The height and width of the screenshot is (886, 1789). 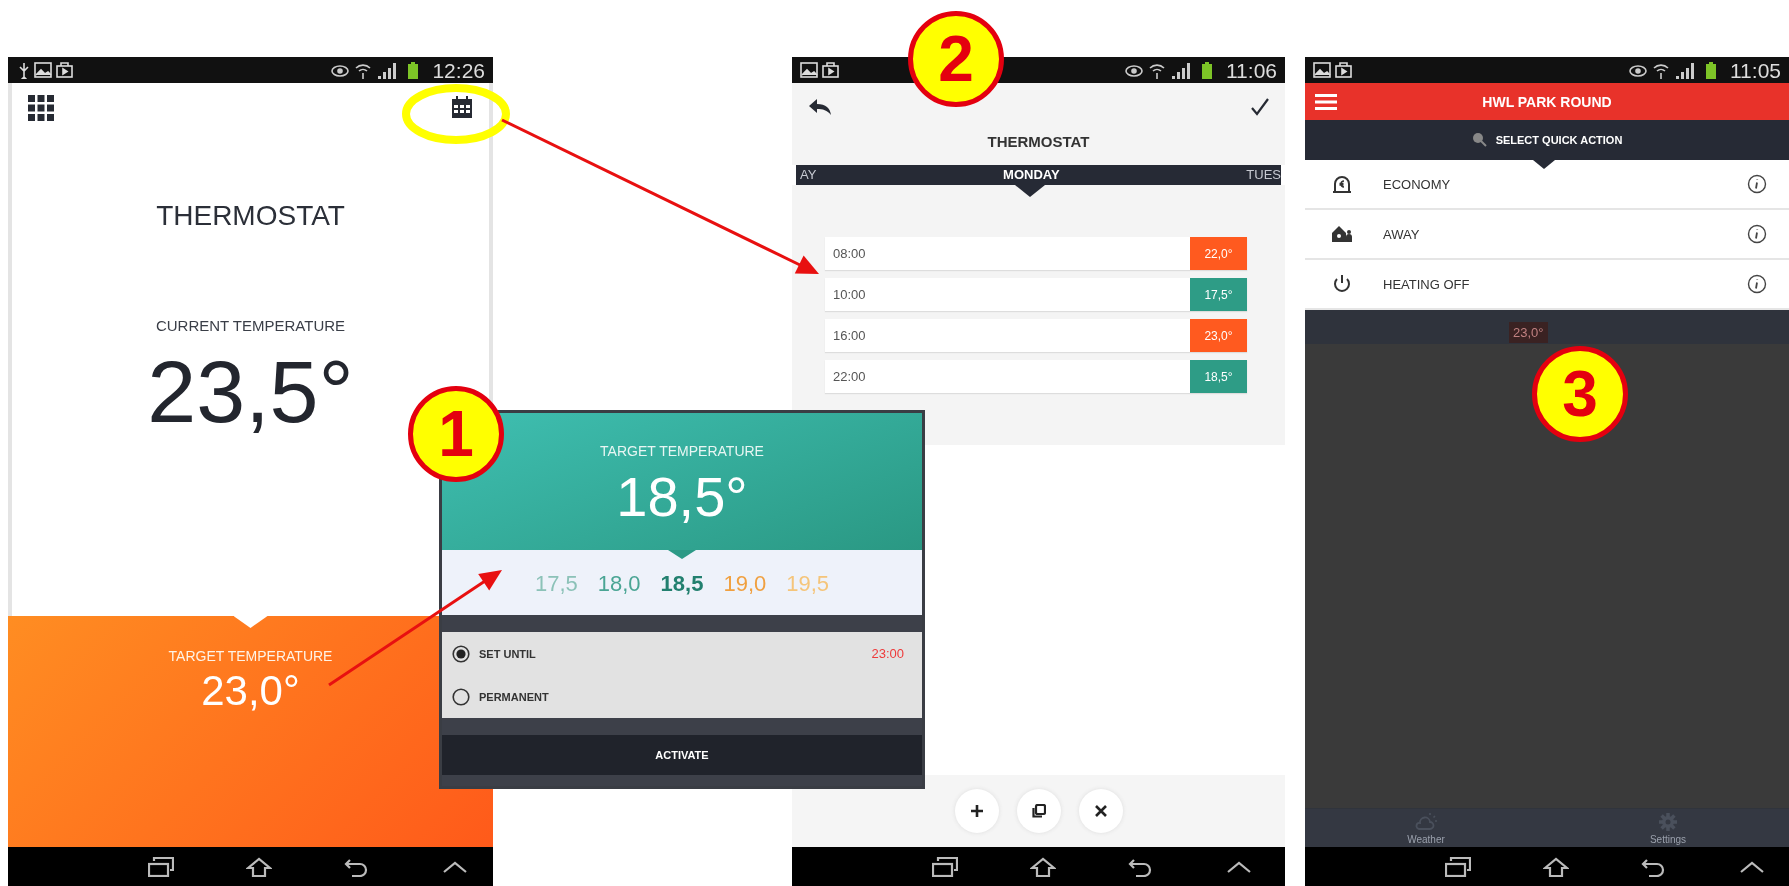 I want to click on back-arrow-icon, so click(x=820, y=106).